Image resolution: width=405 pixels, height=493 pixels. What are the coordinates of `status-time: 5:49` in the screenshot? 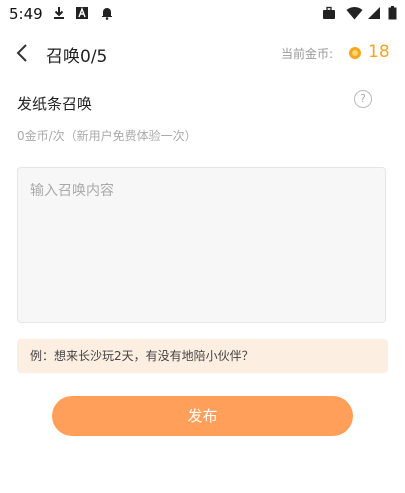 It's located at (26, 14).